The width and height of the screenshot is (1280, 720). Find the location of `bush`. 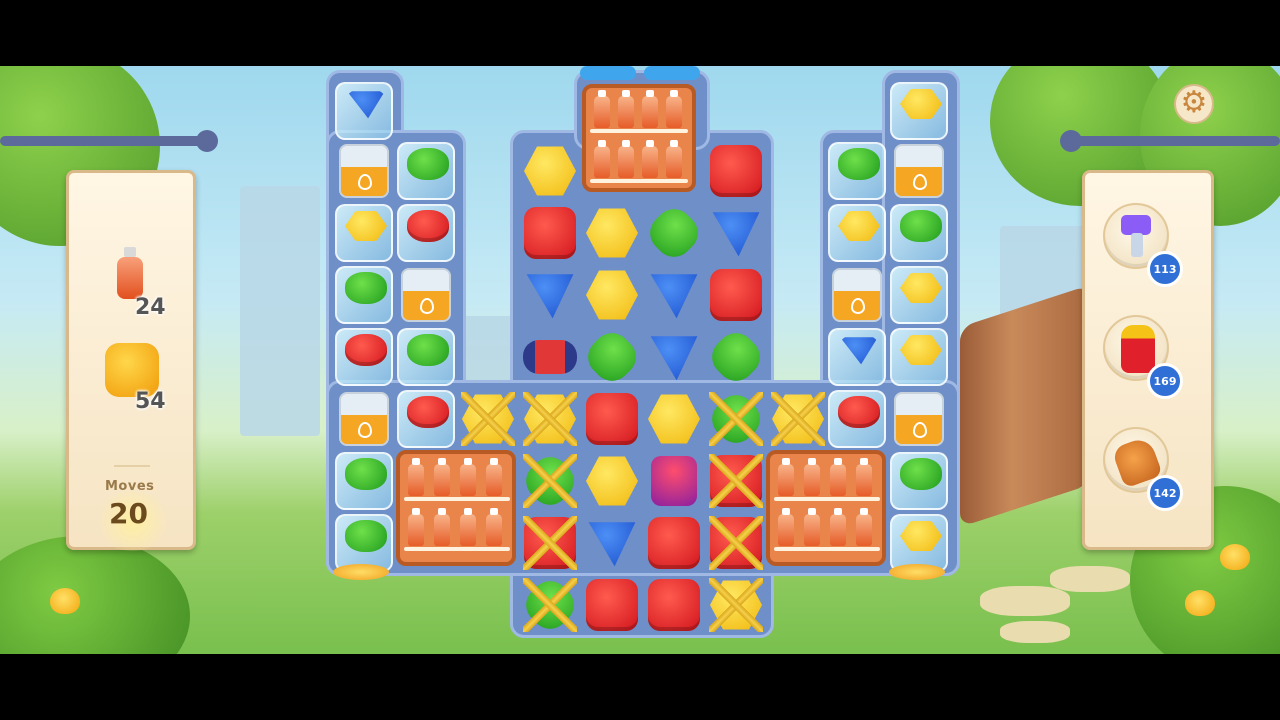

bush is located at coordinates (95, 595).